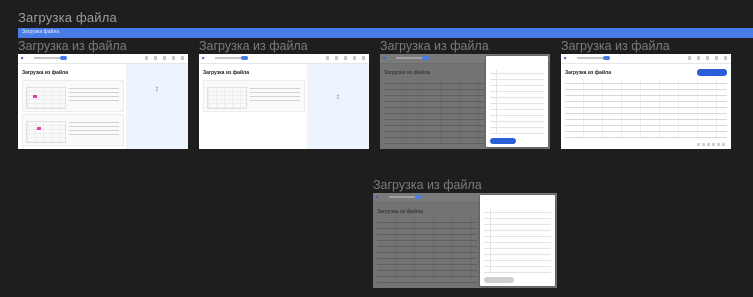 The height and width of the screenshot is (297, 753). I want to click on frame-table-with-modal-disabled: ◼ Загрузка из файла, so click(465, 240).